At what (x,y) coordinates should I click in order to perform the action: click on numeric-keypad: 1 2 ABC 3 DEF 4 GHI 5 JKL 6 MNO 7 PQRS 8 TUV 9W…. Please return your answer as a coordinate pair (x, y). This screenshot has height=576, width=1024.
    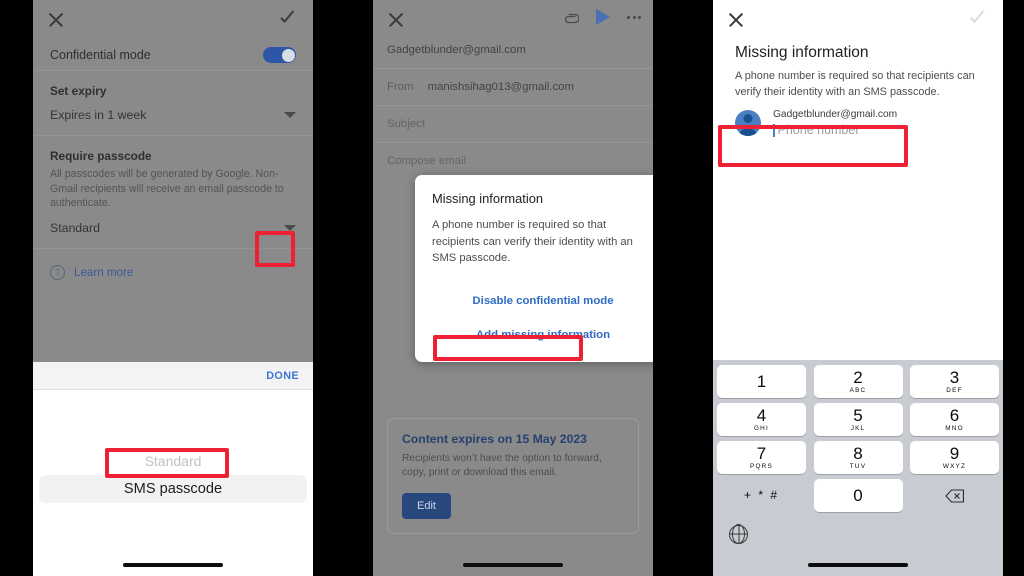
    Looking at the image, I should click on (858, 468).